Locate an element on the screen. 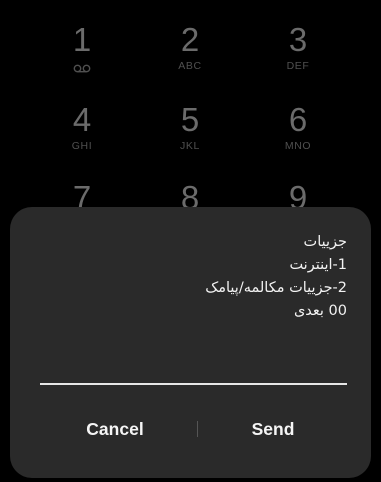 The image size is (381, 482). key-2: 2 ABC is located at coordinates (190, 57).